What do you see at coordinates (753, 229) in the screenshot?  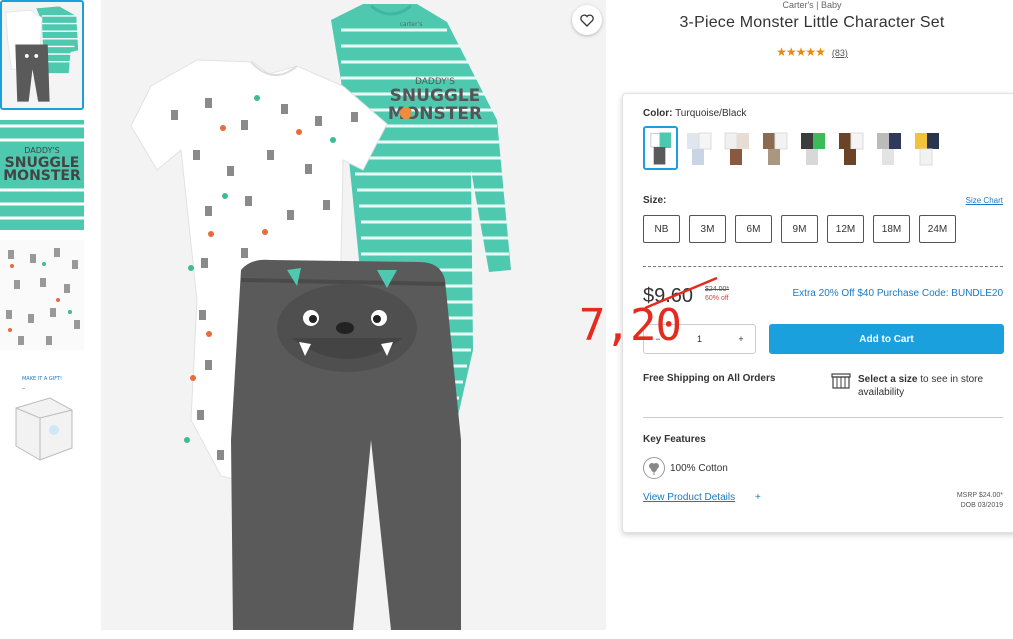 I see `size-6m: 6M` at bounding box center [753, 229].